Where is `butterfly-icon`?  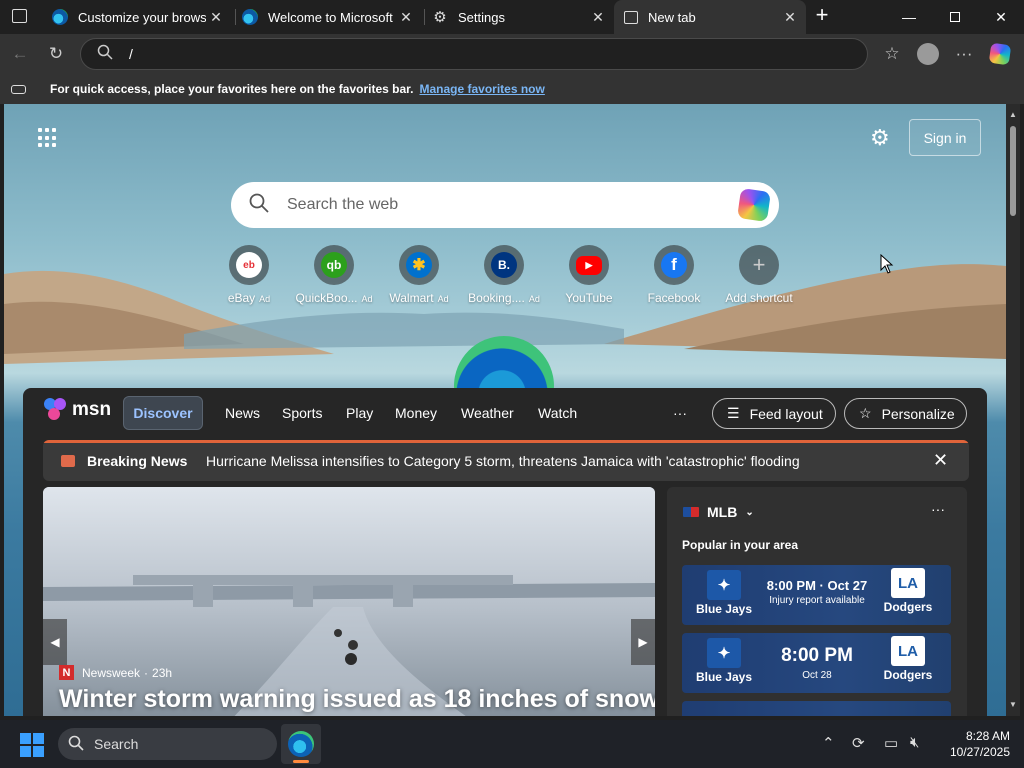 butterfly-icon is located at coordinates (56, 410).